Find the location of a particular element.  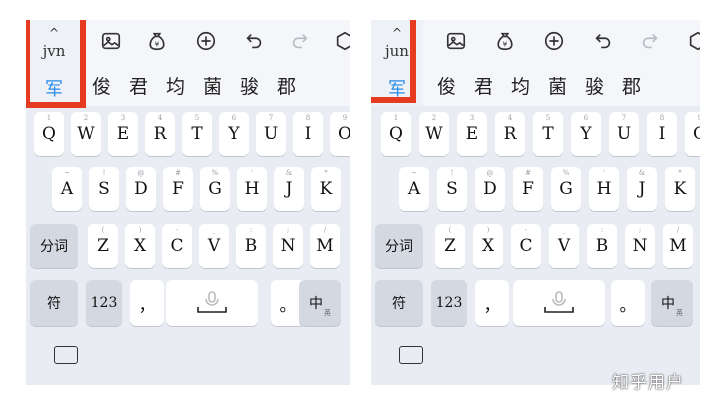

highlight-box is located at coordinates (56, 64).